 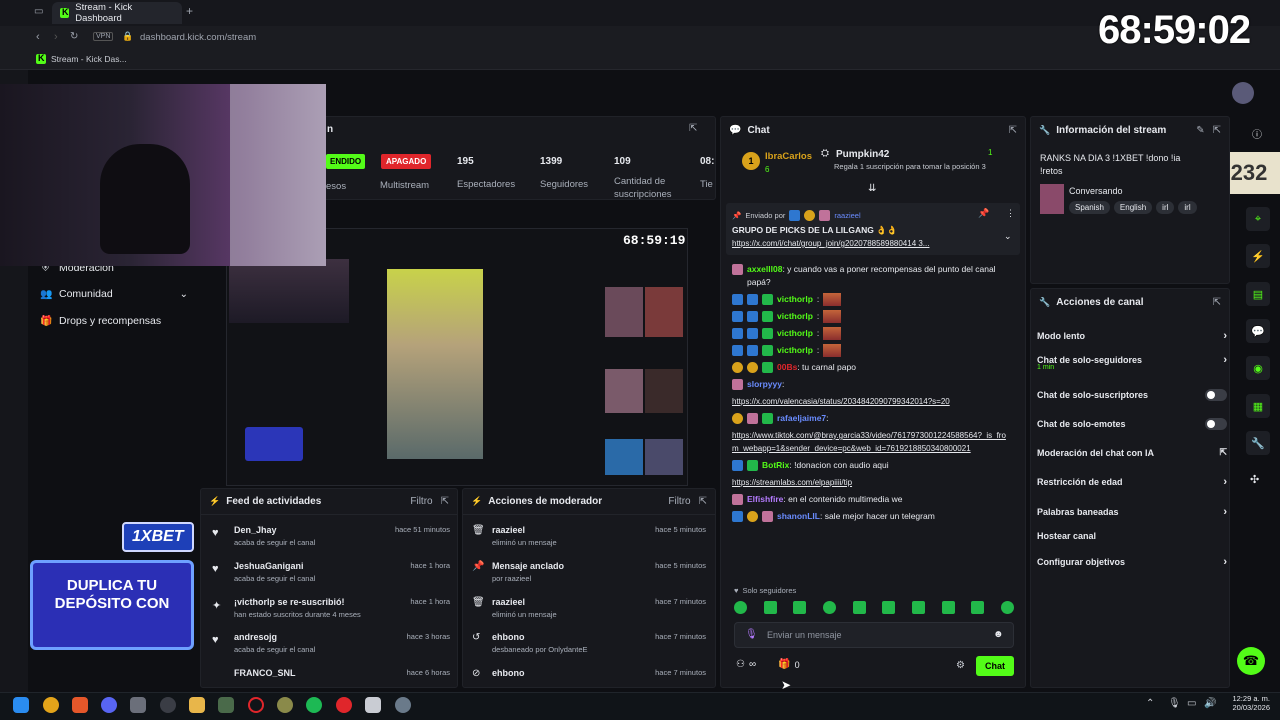 What do you see at coordinates (1132, 336) in the screenshot?
I see `action-slow-mode: Modo lento ›` at bounding box center [1132, 336].